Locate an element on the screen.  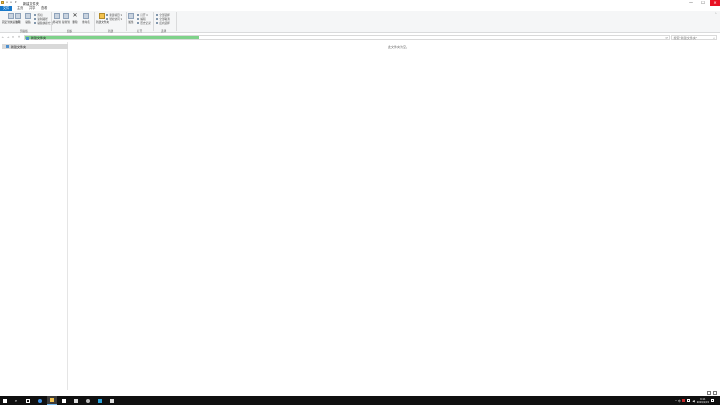
copy-to-button: 复制到 is located at coordinates (66, 18).